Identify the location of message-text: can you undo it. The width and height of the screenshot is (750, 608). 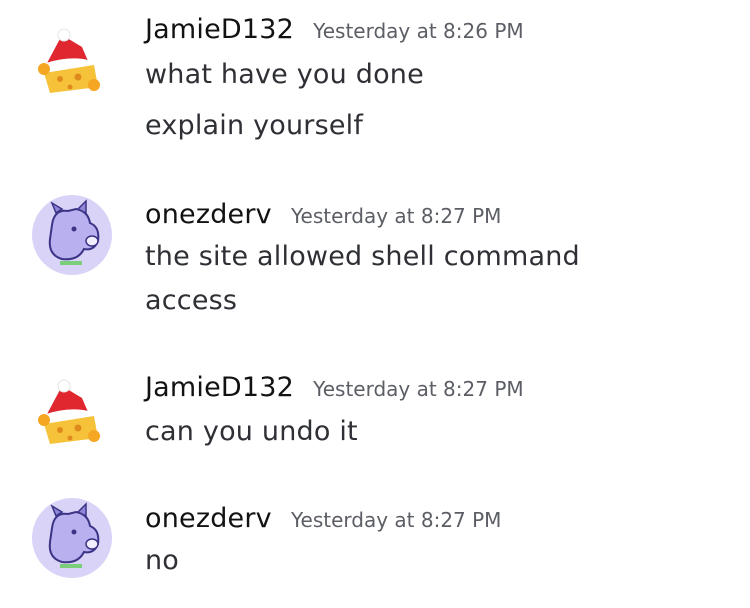
(251, 431).